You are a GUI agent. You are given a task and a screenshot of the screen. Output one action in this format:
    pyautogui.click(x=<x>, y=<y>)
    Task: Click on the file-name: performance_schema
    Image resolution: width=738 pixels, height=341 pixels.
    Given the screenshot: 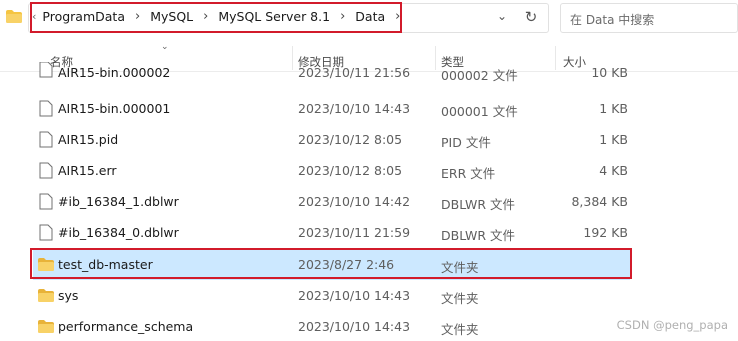 What is the action you would take?
    pyautogui.click(x=126, y=326)
    